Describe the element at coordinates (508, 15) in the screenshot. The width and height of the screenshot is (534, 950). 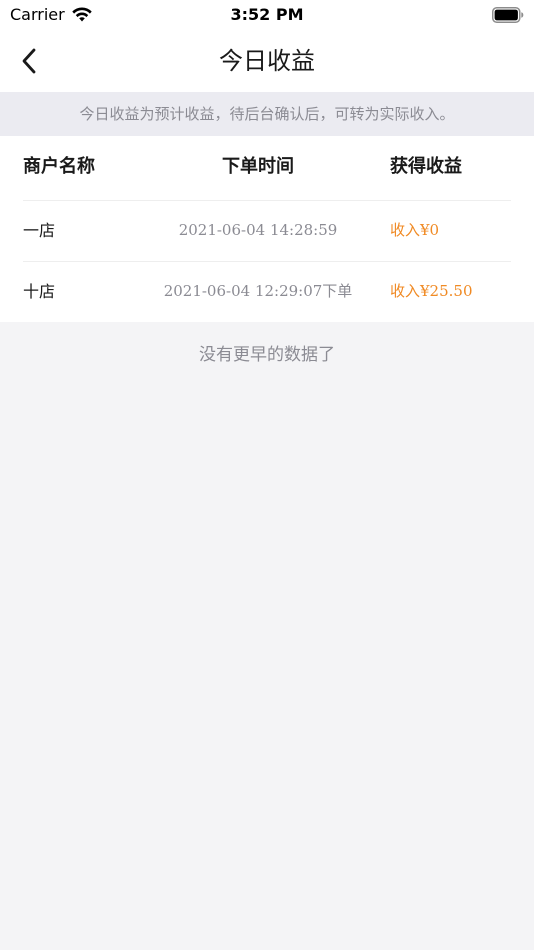
I see `battery-icon` at that location.